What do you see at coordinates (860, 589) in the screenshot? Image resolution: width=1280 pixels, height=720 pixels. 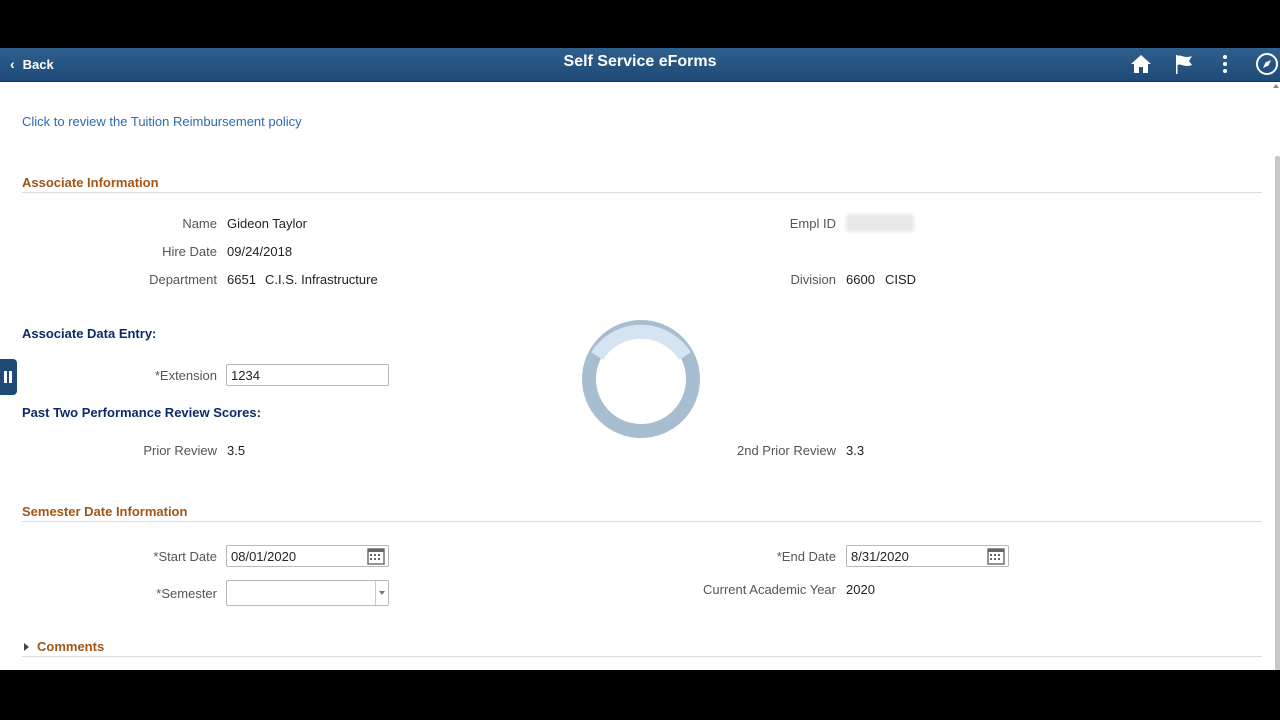 I see `academic-year-value: 2020` at bounding box center [860, 589].